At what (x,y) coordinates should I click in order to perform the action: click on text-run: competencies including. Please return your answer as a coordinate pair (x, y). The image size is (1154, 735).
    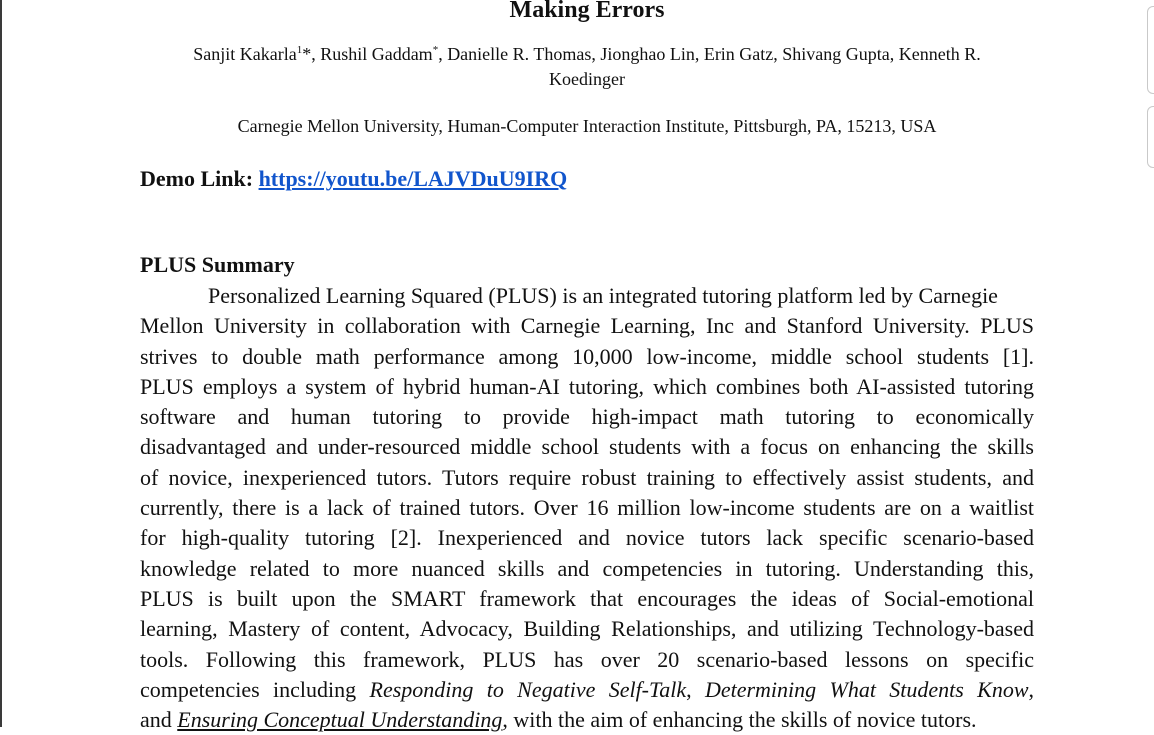
    Looking at the image, I should click on (255, 689).